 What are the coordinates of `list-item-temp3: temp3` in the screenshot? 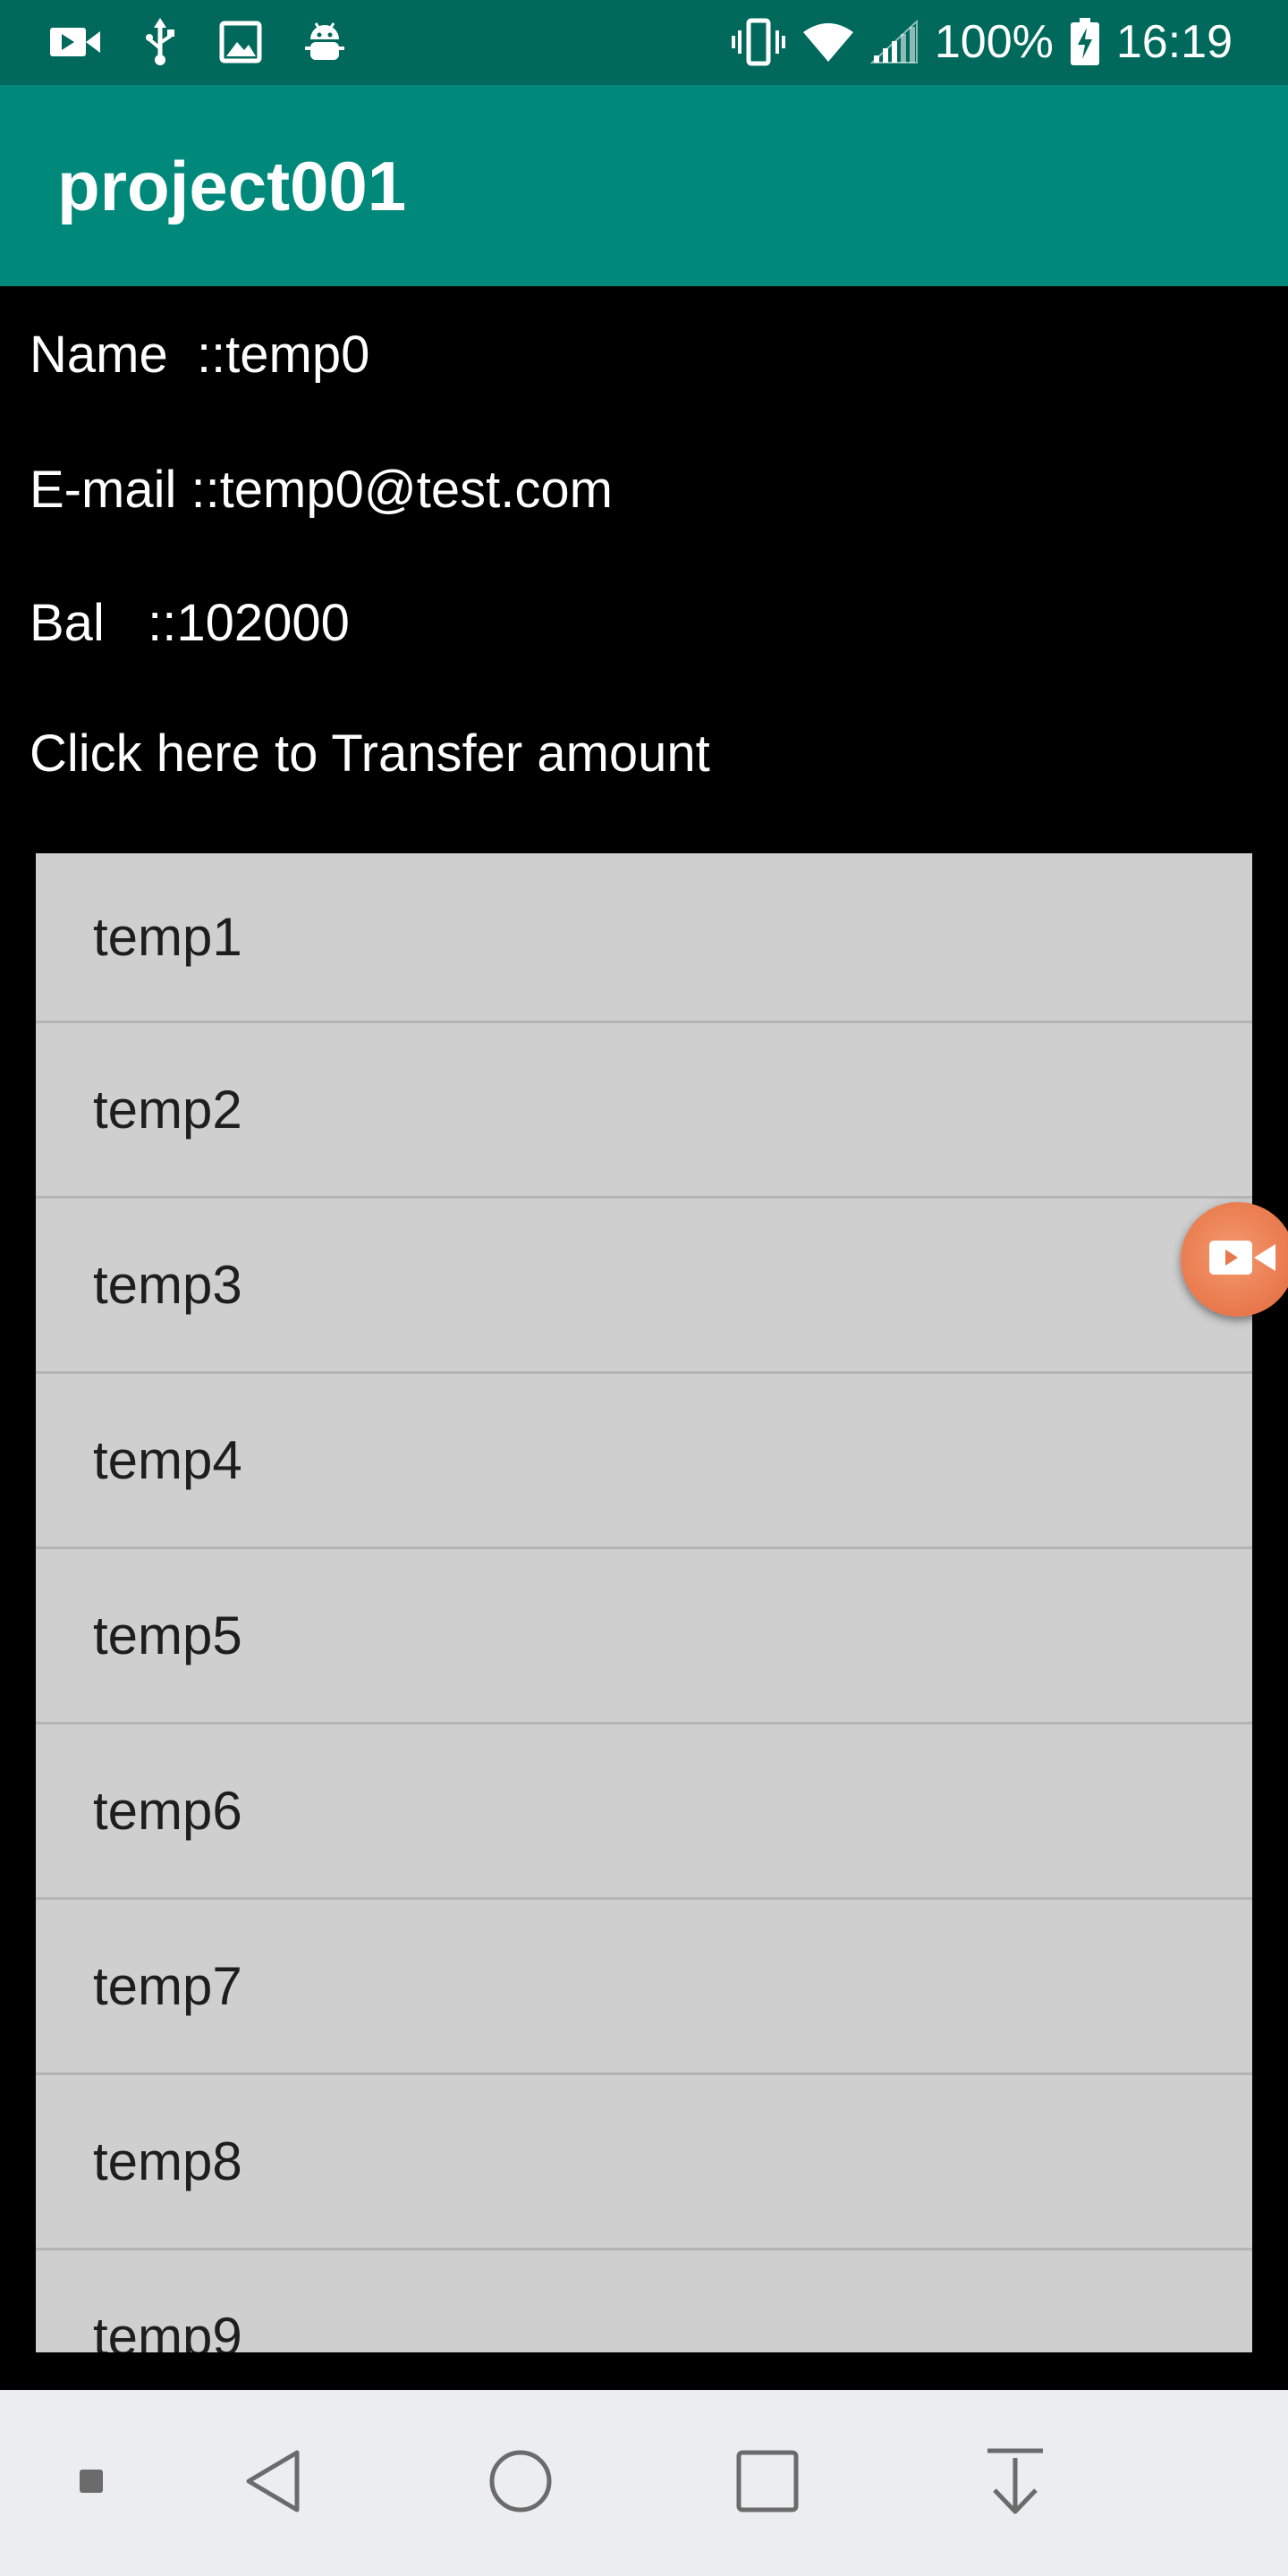 It's located at (644, 1286).